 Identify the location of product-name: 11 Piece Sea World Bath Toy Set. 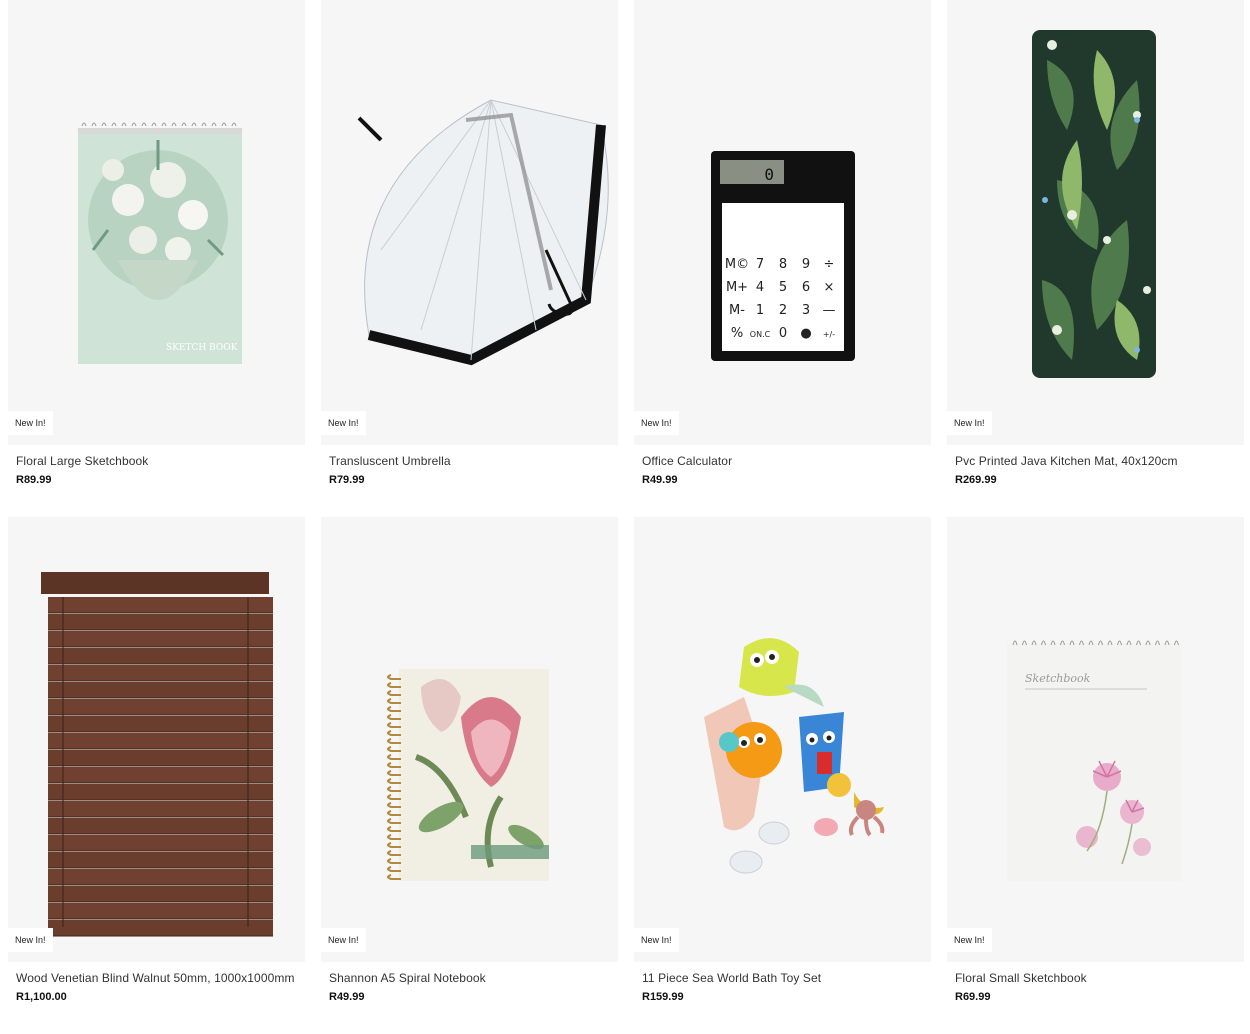
(731, 978).